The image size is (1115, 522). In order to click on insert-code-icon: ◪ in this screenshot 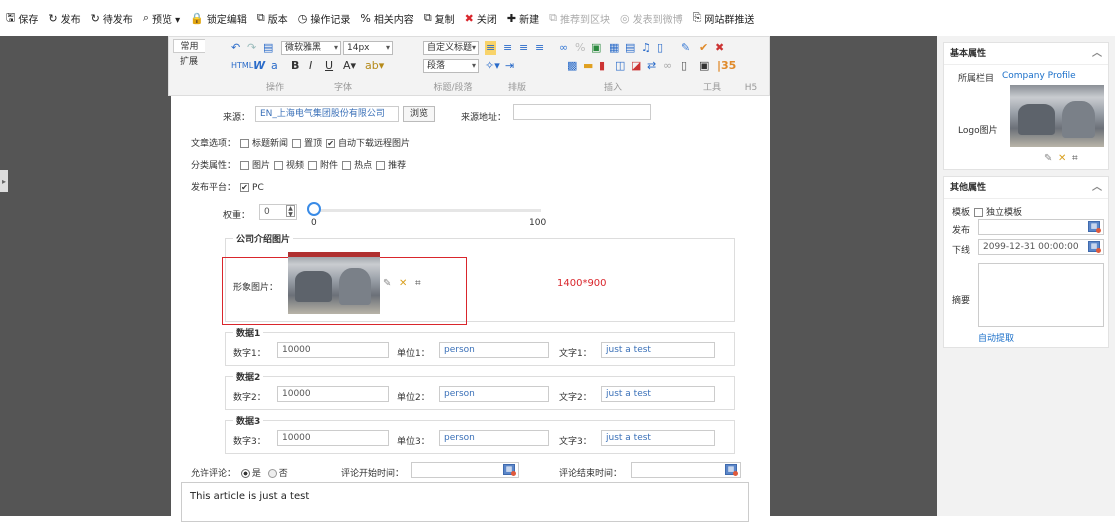, I will do `click(636, 66)`.